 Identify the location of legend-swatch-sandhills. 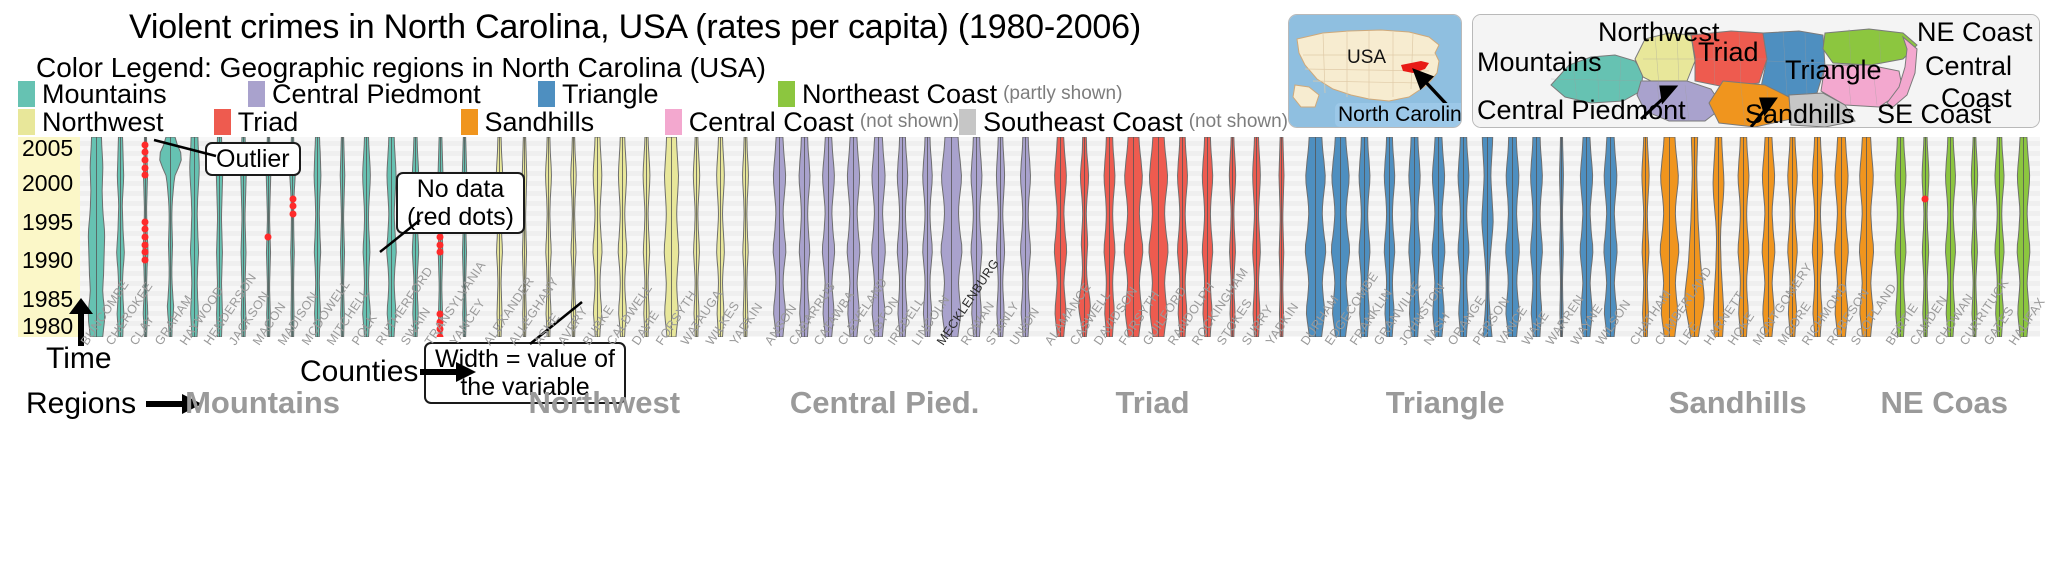
(469, 122).